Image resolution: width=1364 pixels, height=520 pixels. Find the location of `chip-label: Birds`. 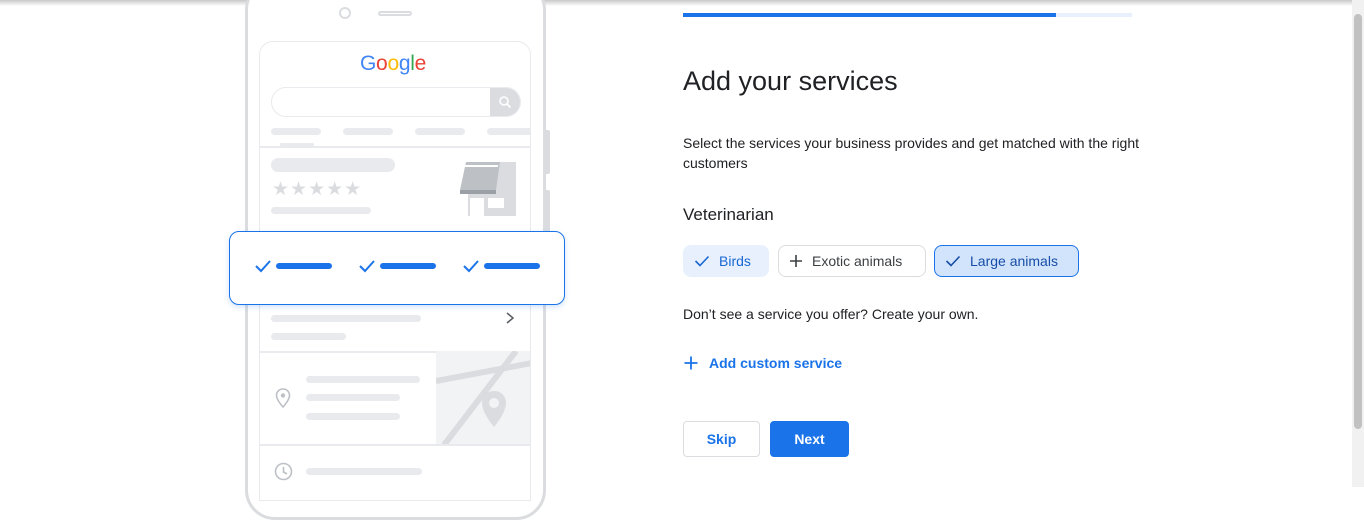

chip-label: Birds is located at coordinates (735, 261).